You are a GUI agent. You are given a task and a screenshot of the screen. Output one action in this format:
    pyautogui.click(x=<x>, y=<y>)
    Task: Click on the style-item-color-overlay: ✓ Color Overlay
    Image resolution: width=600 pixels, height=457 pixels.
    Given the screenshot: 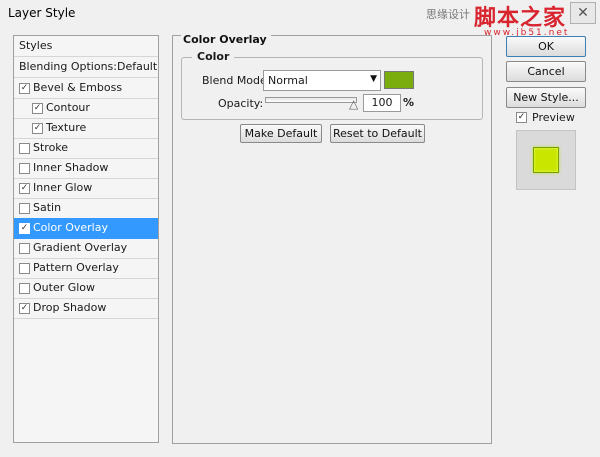 What is the action you would take?
    pyautogui.click(x=86, y=228)
    